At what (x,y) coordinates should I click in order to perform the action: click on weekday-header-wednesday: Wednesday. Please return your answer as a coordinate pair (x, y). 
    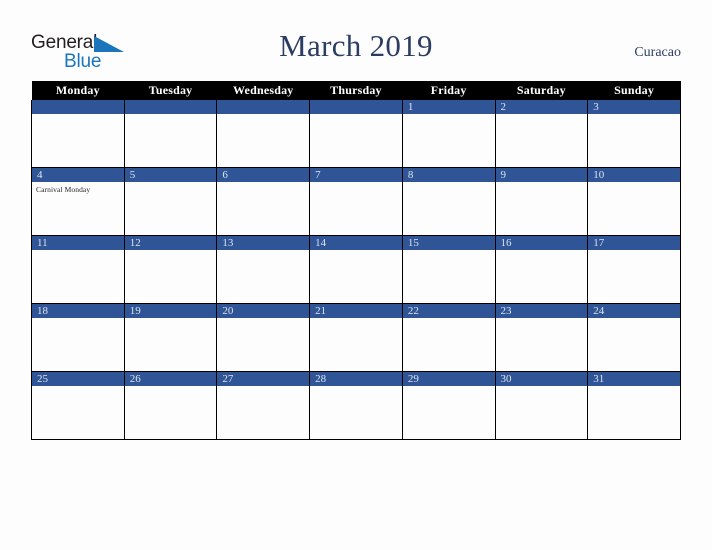
    Looking at the image, I should click on (263, 90).